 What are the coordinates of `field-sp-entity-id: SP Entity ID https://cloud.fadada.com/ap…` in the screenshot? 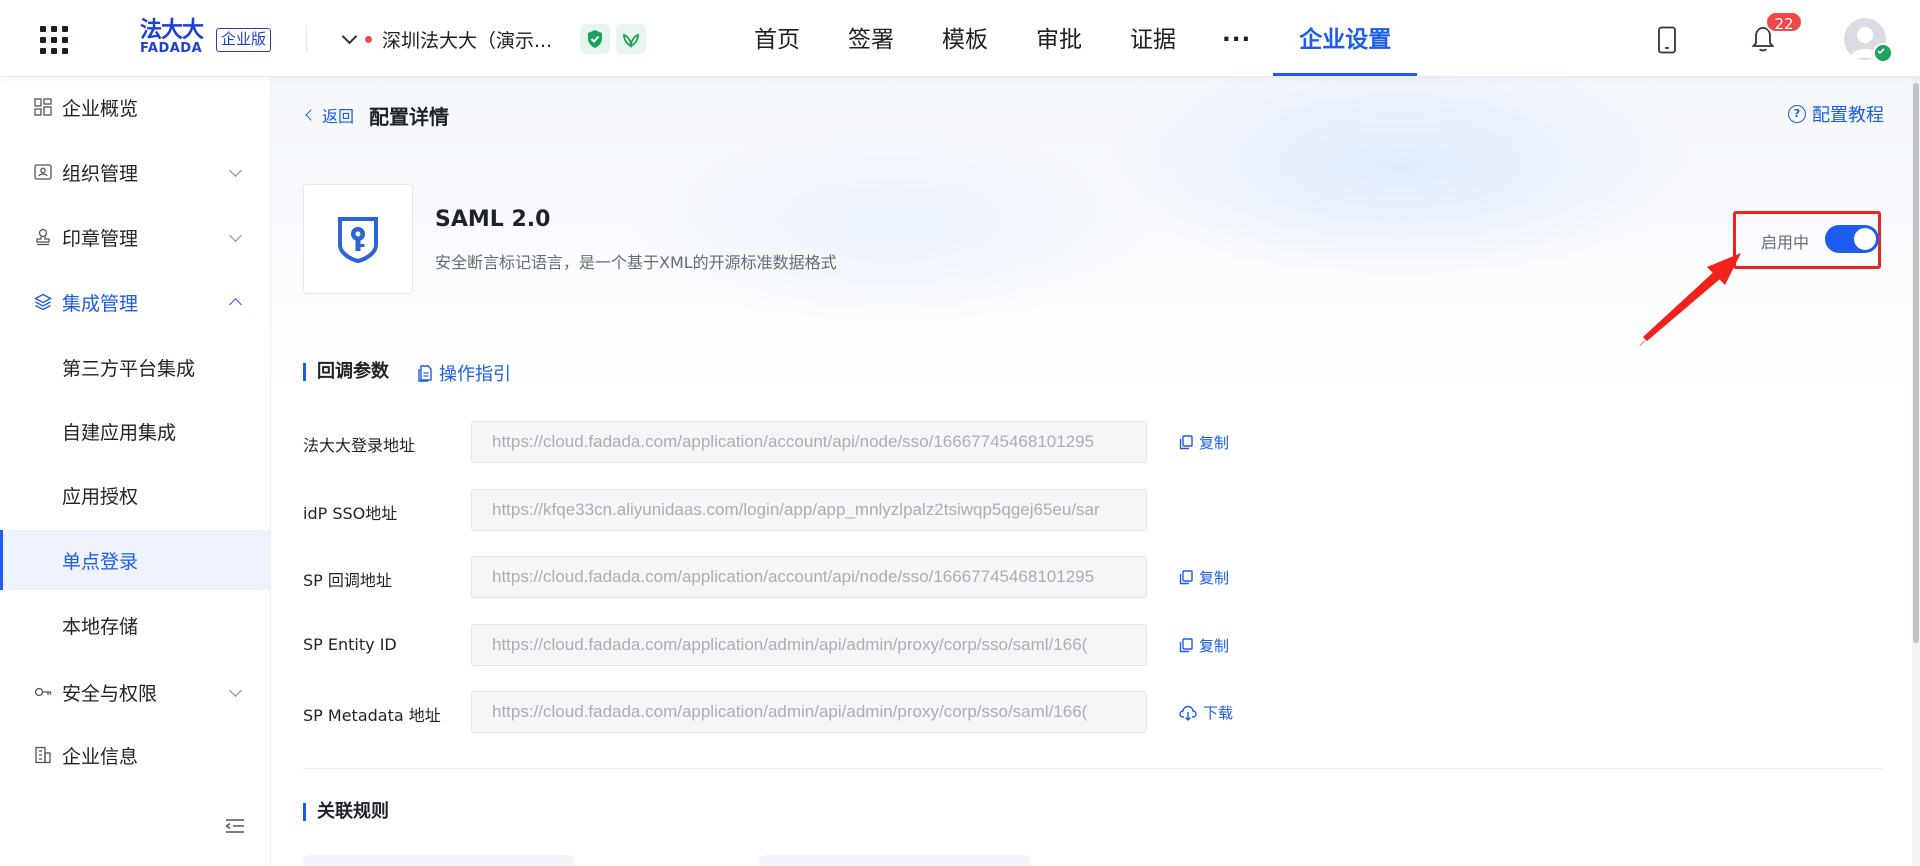 It's located at (803, 646).